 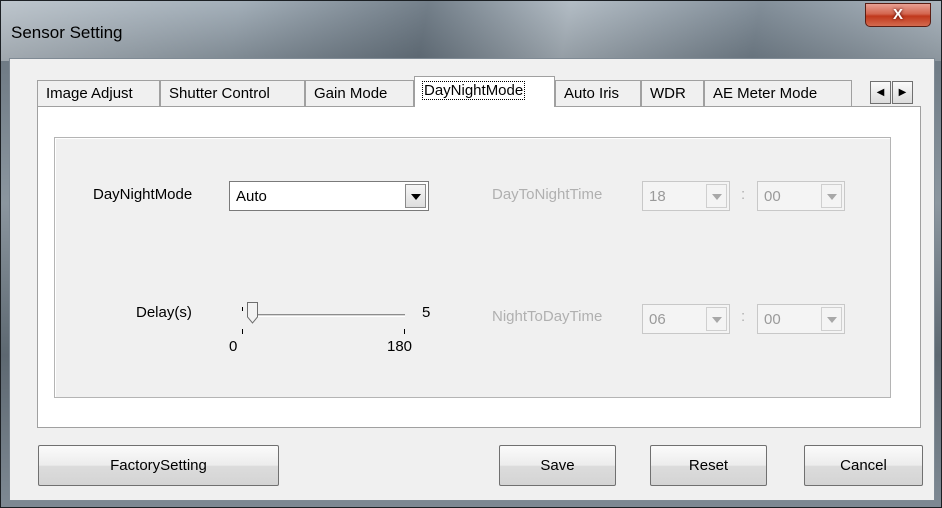 What do you see at coordinates (251, 196) in the screenshot?
I see `daynightmode-value: Auto` at bounding box center [251, 196].